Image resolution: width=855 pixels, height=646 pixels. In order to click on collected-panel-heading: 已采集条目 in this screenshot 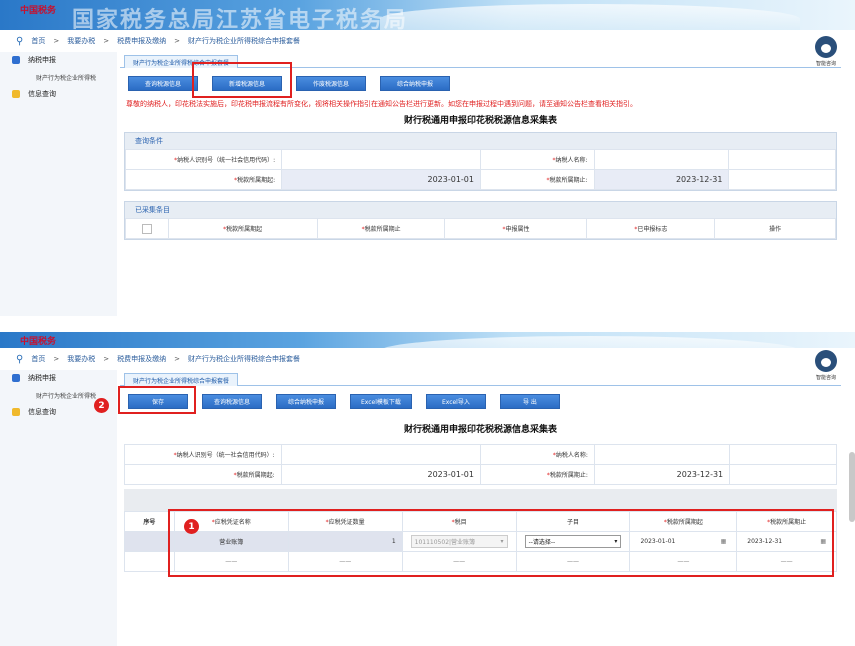, I will do `click(480, 210)`.